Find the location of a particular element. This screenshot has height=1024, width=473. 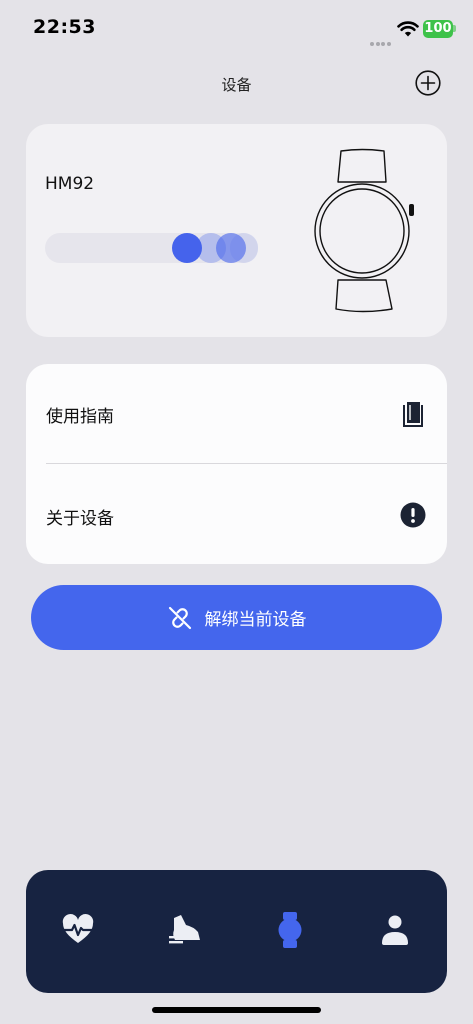

unlink-icon is located at coordinates (179, 617).